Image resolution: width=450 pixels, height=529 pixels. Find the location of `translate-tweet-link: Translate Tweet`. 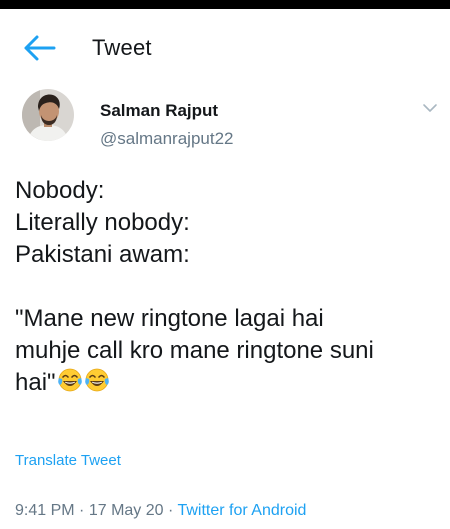

translate-tweet-link: Translate Tweet is located at coordinates (68, 460).